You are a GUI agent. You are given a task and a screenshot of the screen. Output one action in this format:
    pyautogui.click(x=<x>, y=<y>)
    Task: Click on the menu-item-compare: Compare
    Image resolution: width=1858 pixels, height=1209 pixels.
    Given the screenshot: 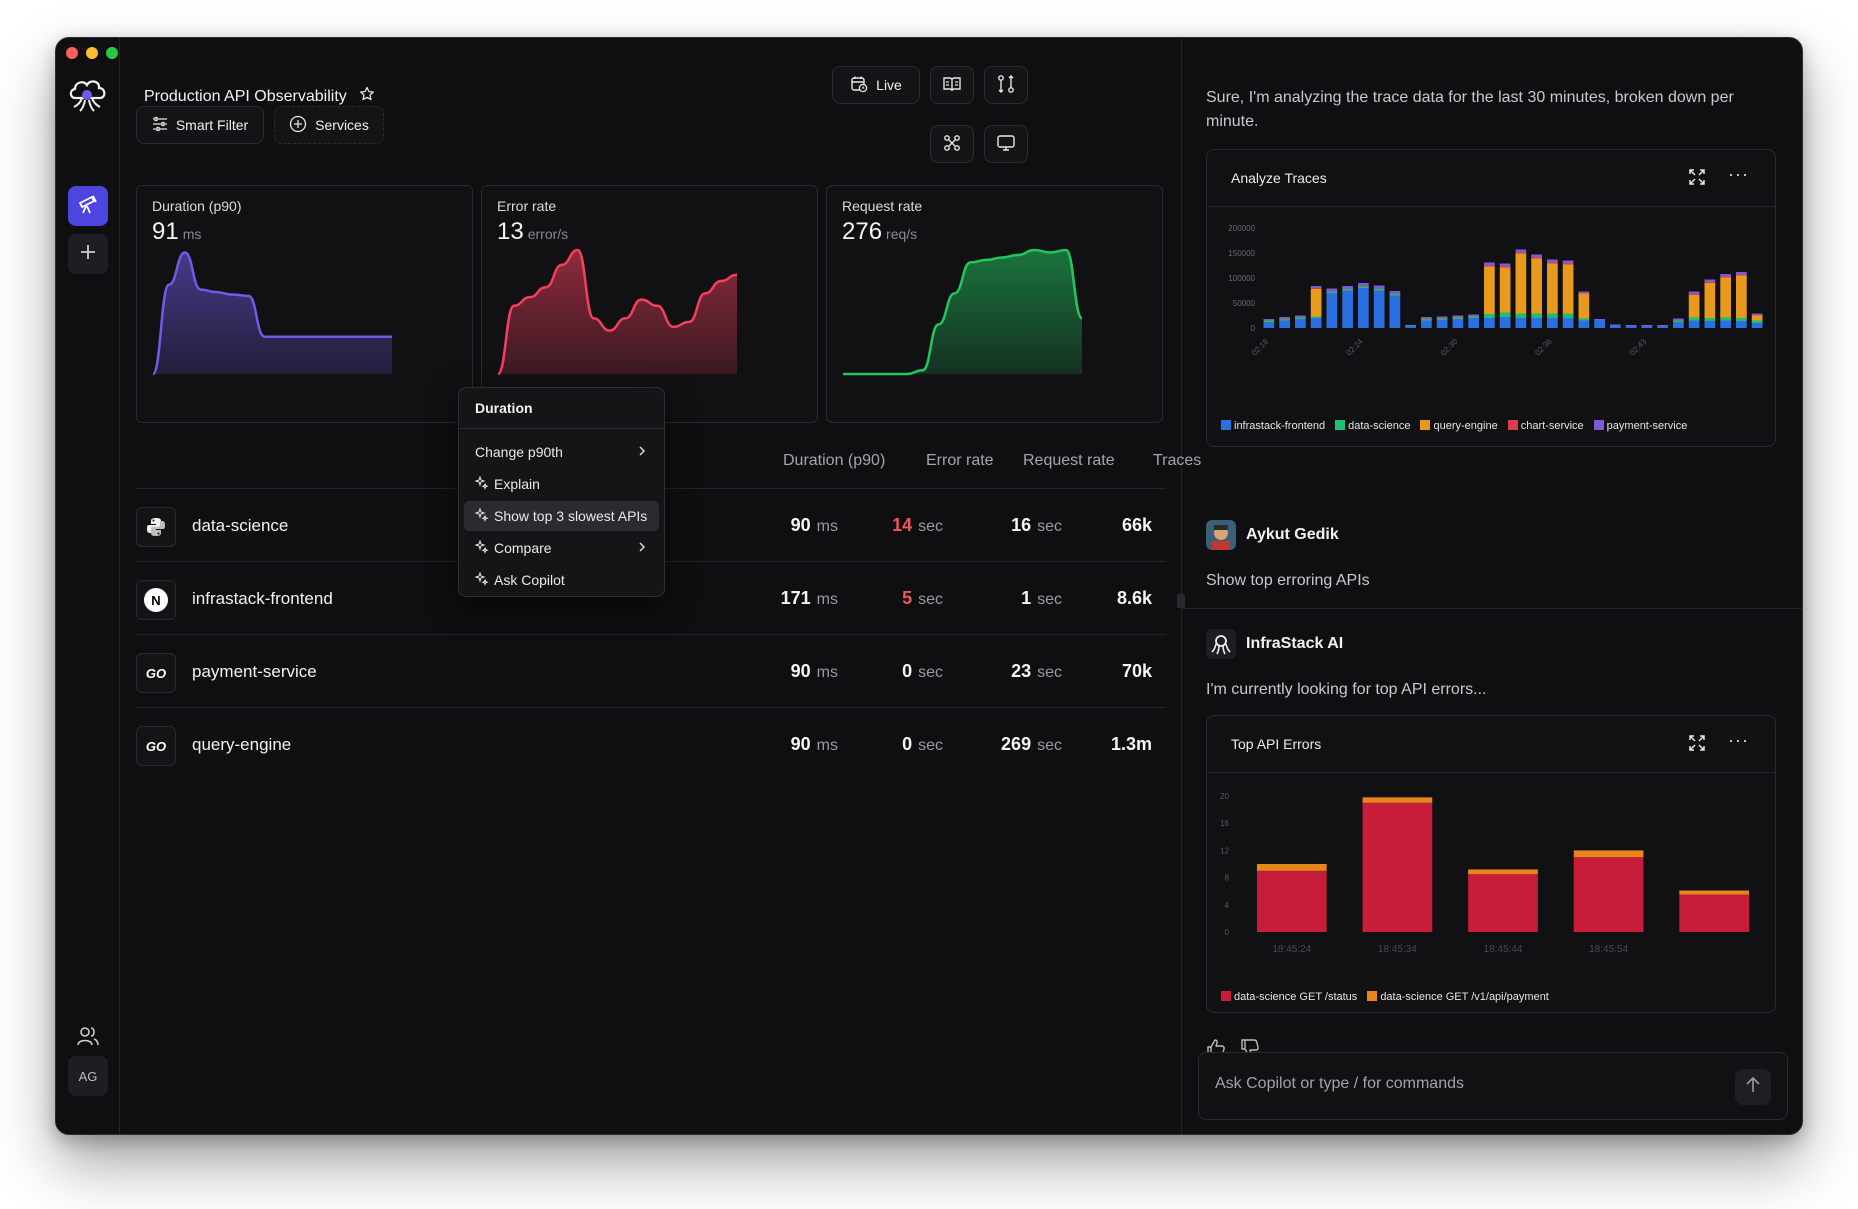 What is the action you would take?
    pyautogui.click(x=561, y=548)
    